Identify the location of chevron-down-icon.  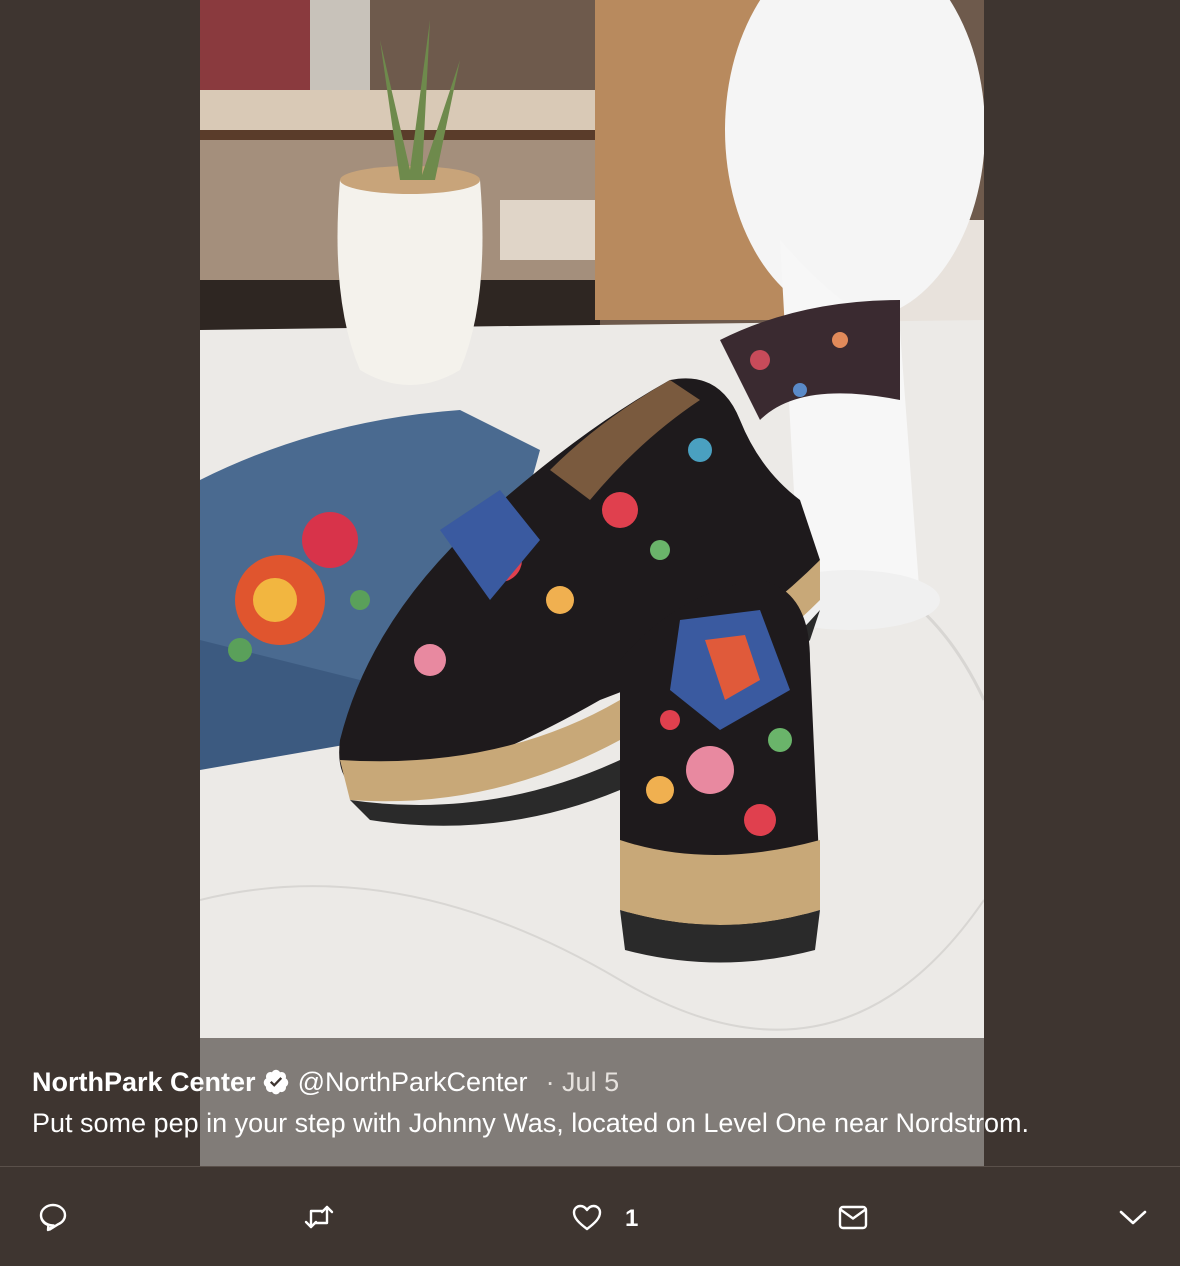
(1133, 1219).